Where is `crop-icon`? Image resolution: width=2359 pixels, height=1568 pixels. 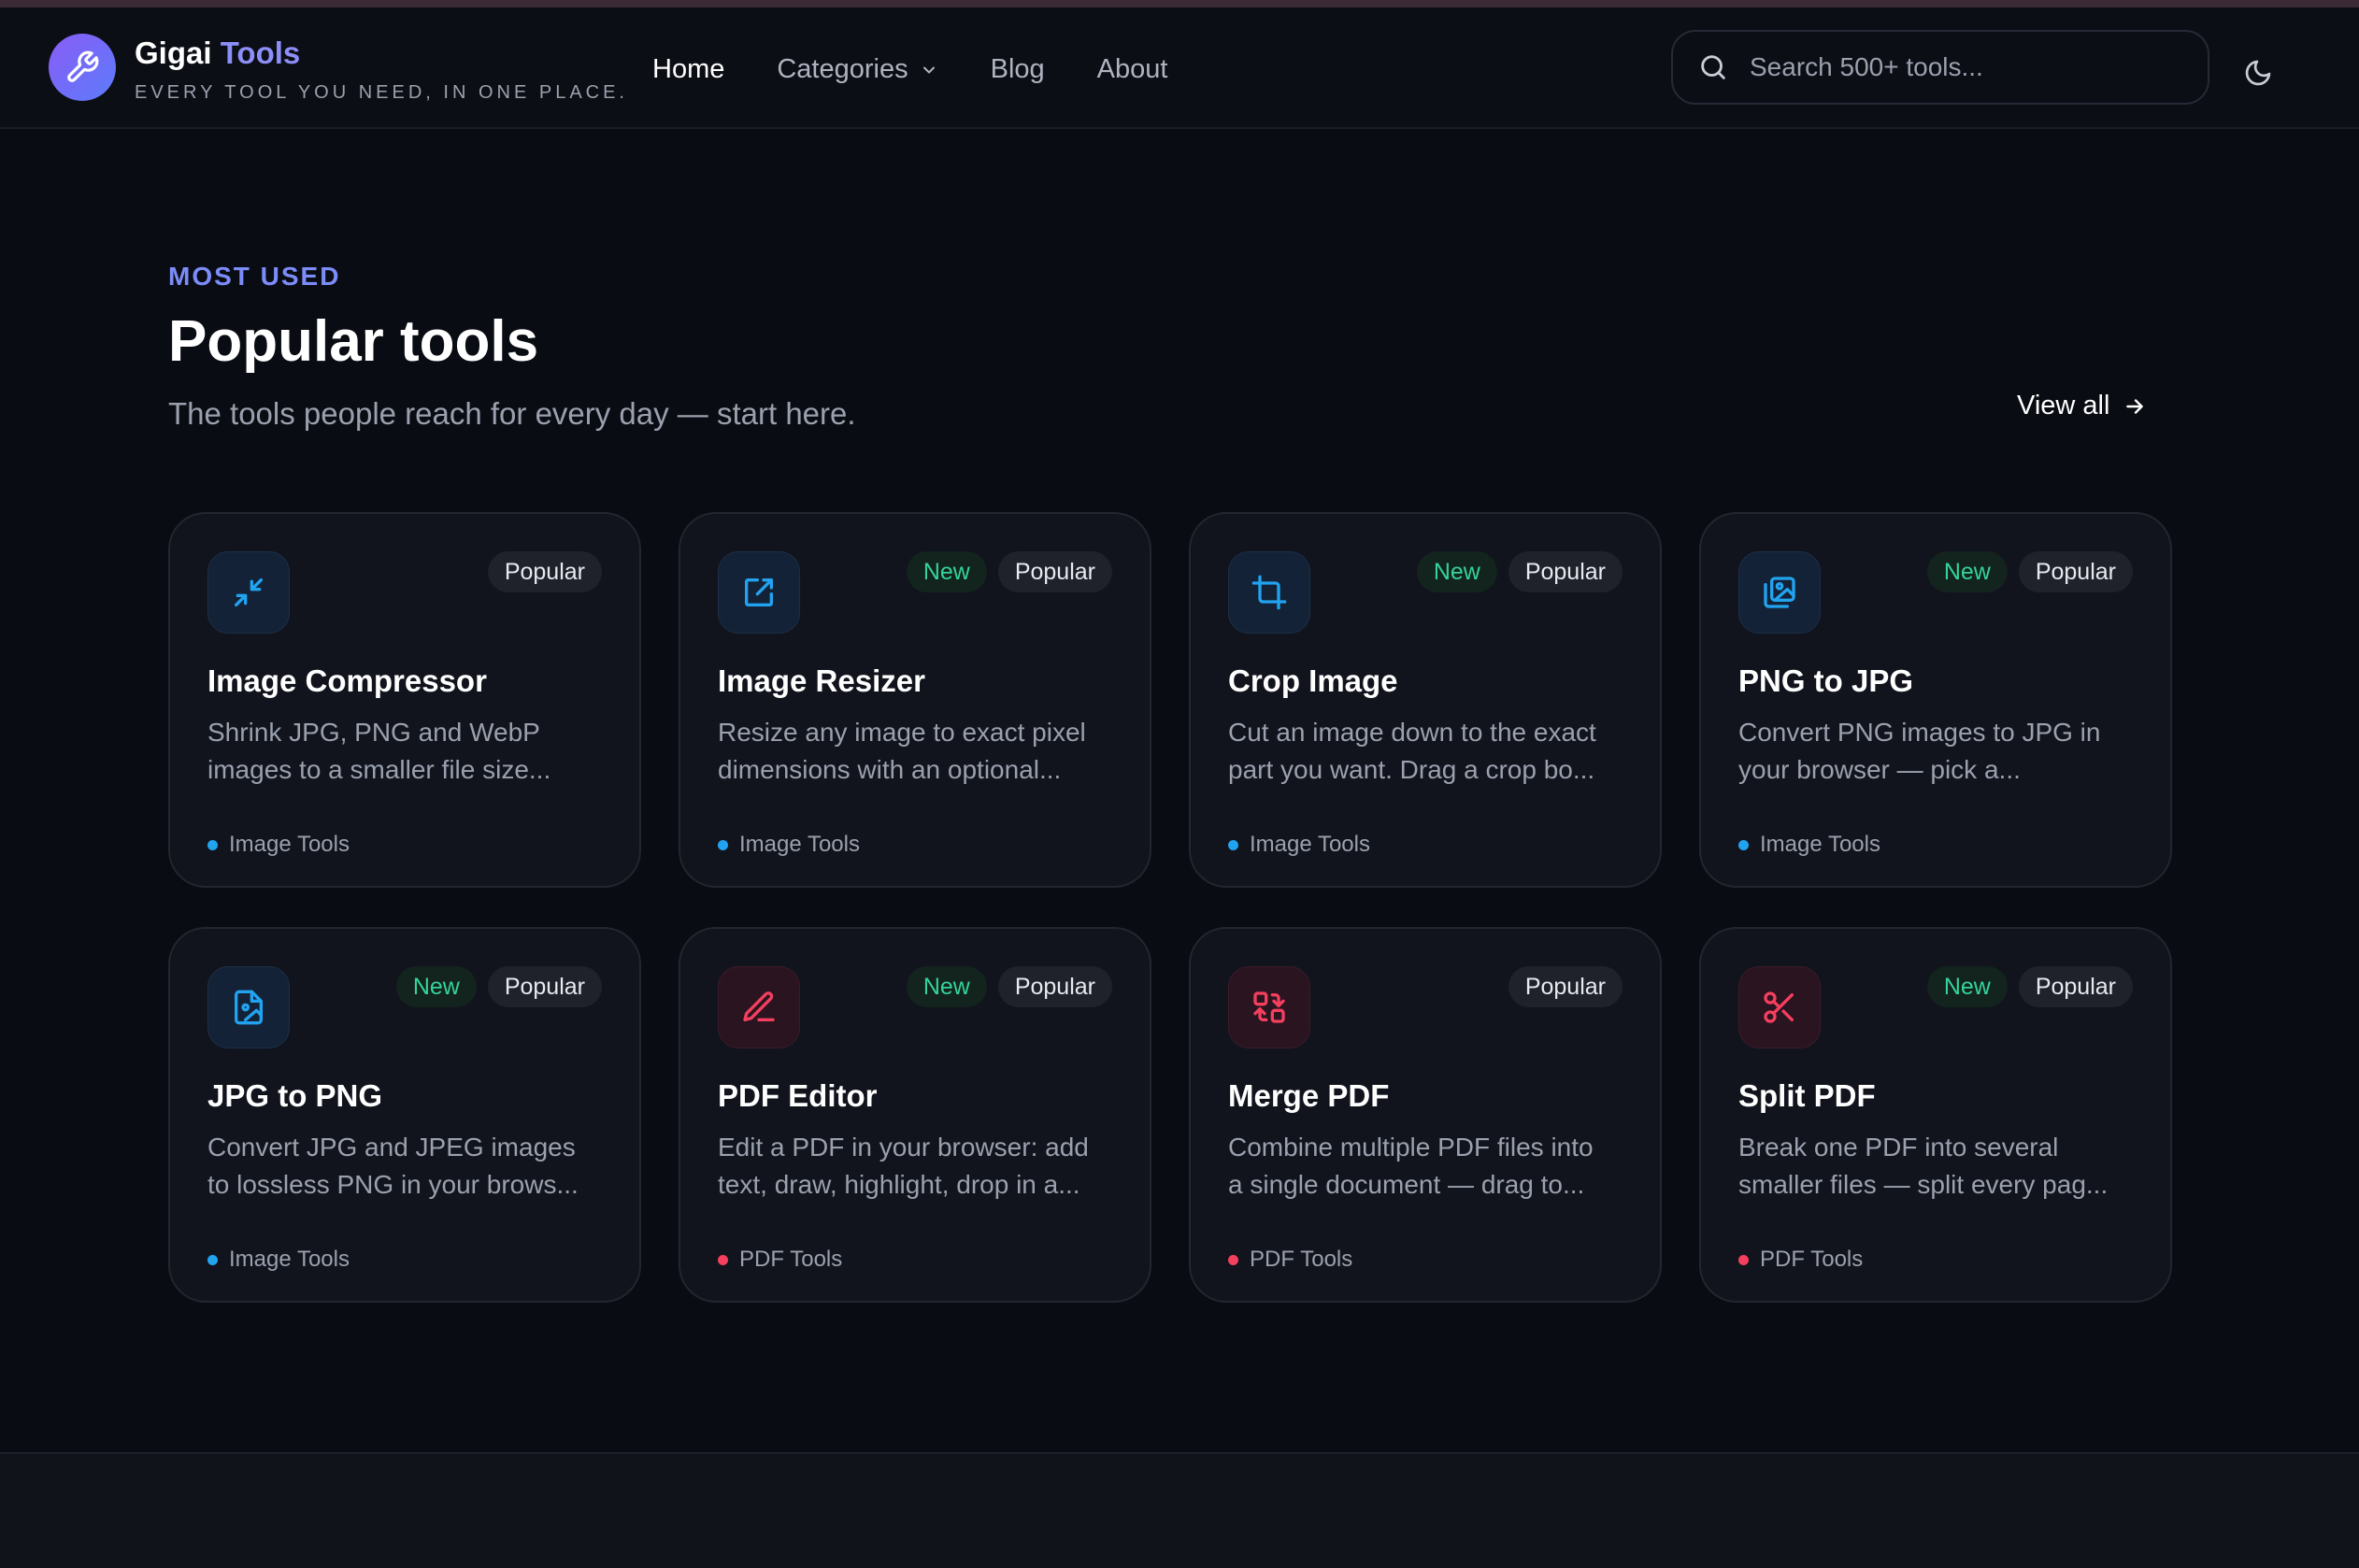 crop-icon is located at coordinates (1269, 593).